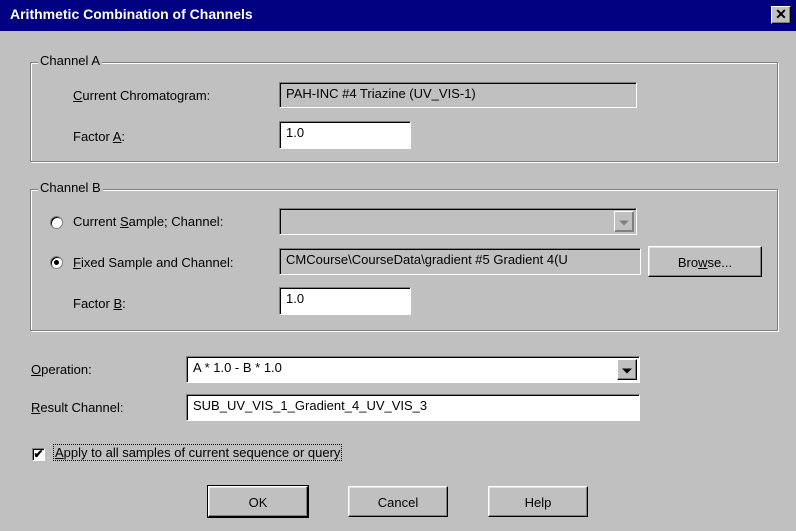  Describe the element at coordinates (345, 301) in the screenshot. I see `factor-b-input: 1.0` at that location.